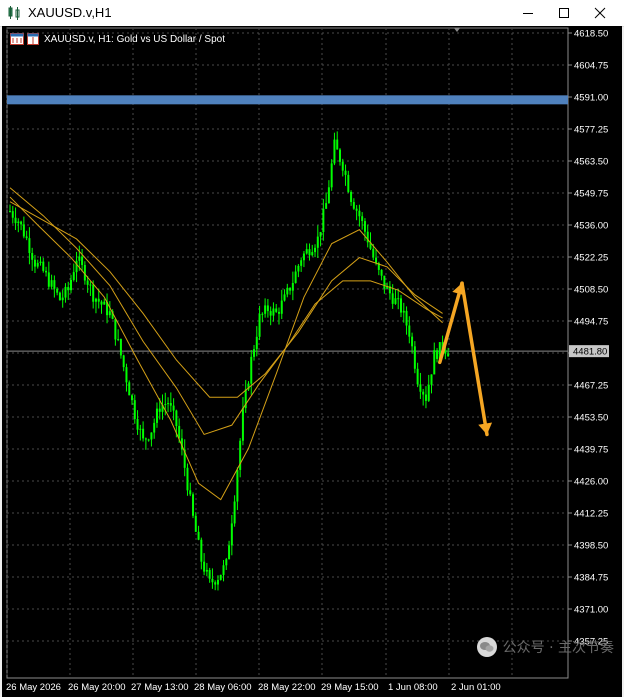  I want to click on chart-symbol-description: XAUUSD.v, H1: Gold vs US Dollar / Spot, so click(134, 39).